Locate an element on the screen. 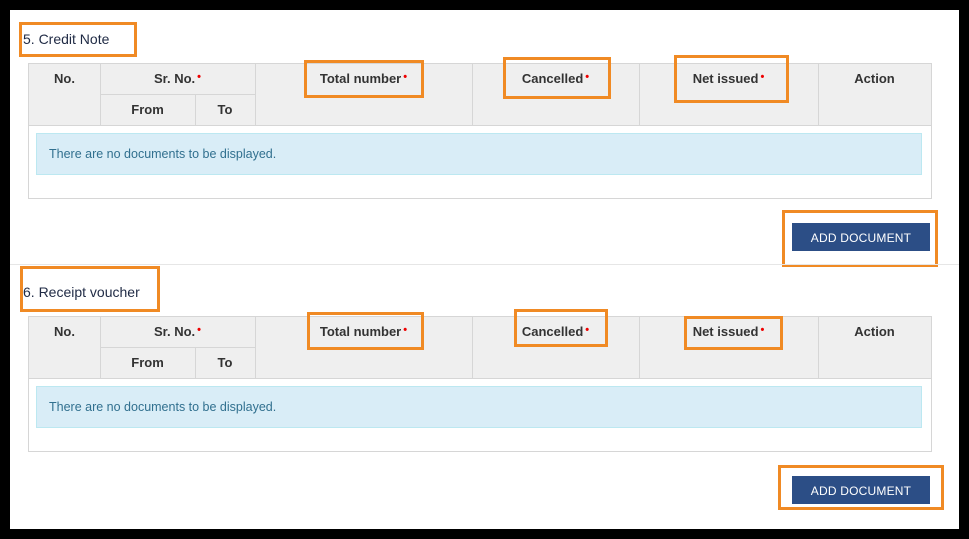  section-title: 6. Receipt voucher is located at coordinates (81, 292).